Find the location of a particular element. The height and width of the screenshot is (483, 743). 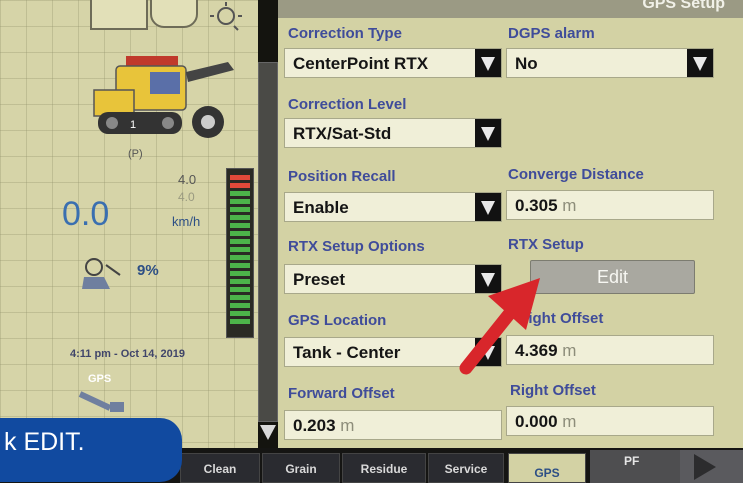

right-offset-value: 0.000 m is located at coordinates (545, 422).